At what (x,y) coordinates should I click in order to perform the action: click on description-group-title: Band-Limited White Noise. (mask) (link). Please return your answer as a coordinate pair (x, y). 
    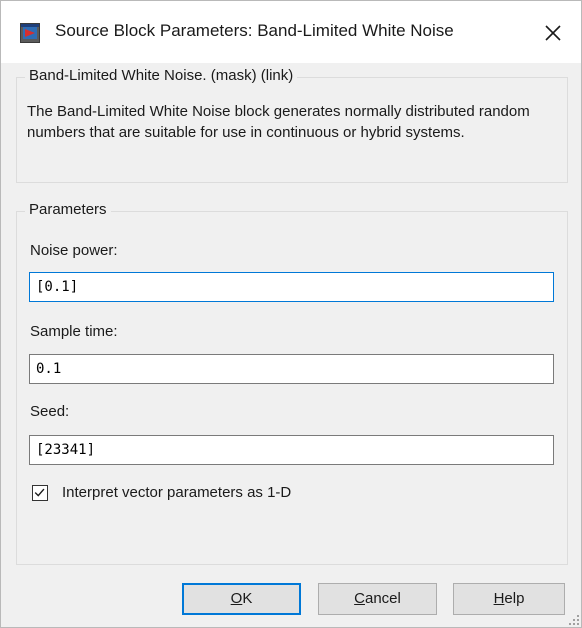
    Looking at the image, I should click on (161, 75).